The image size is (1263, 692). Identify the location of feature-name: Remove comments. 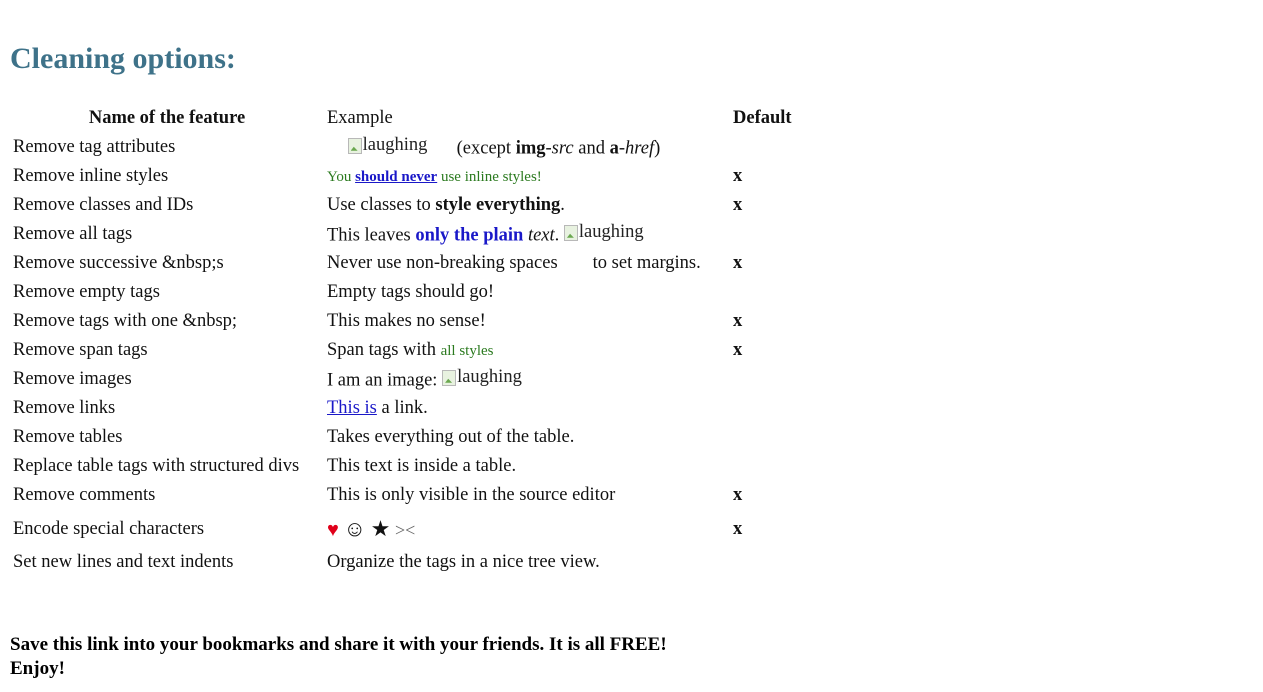
(84, 495).